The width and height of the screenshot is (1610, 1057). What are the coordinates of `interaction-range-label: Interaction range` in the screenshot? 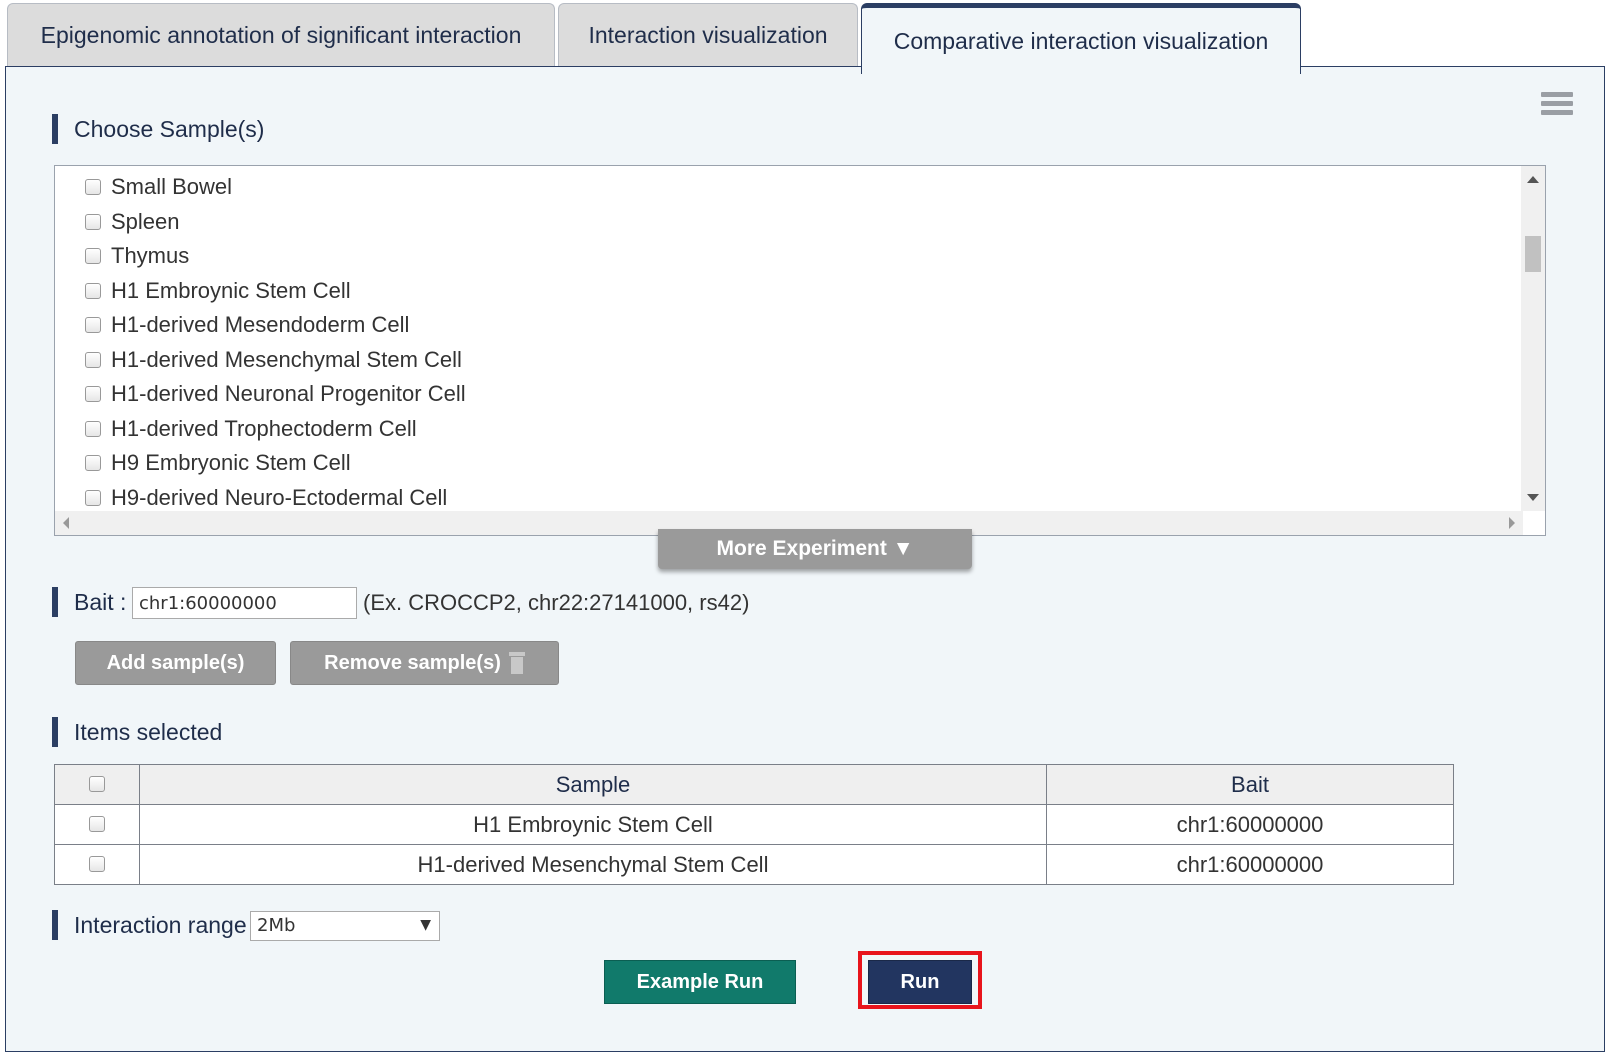 It's located at (160, 924).